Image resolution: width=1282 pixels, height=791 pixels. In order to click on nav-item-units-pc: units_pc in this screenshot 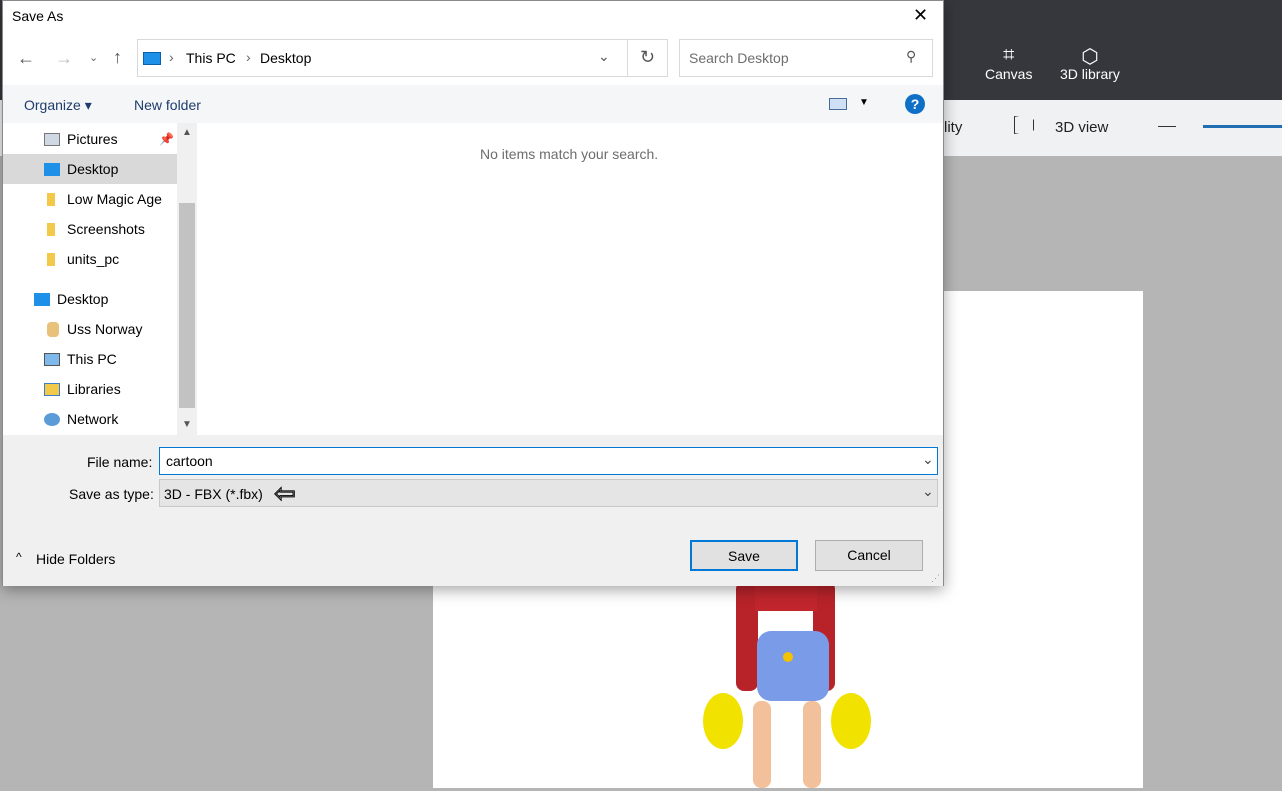, I will do `click(90, 259)`.